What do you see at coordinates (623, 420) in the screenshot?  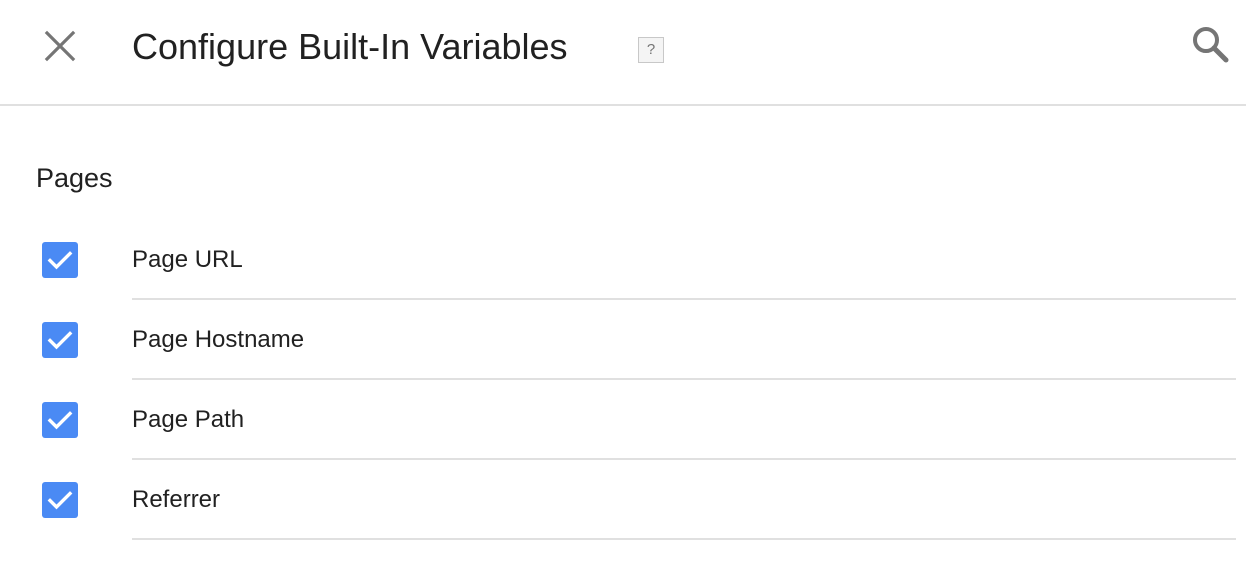 I see `list-item: Page Path` at bounding box center [623, 420].